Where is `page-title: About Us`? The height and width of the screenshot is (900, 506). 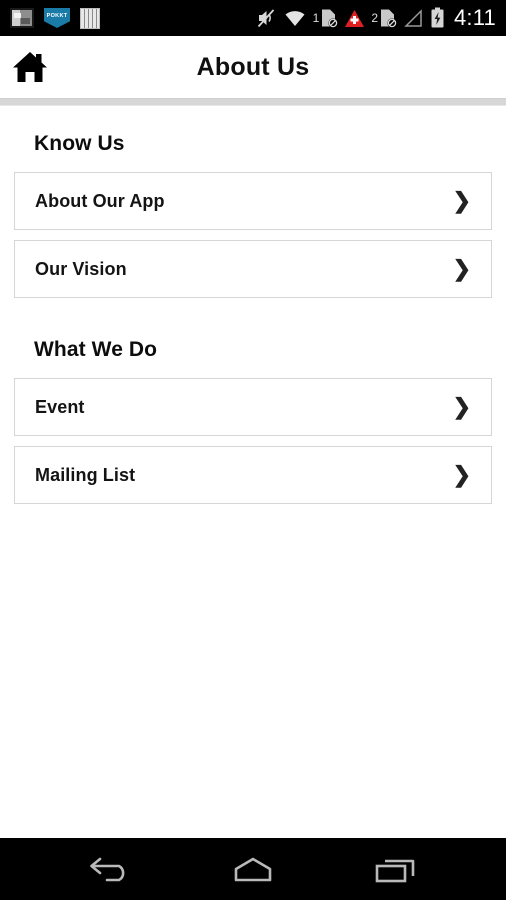
page-title: About Us is located at coordinates (253, 66).